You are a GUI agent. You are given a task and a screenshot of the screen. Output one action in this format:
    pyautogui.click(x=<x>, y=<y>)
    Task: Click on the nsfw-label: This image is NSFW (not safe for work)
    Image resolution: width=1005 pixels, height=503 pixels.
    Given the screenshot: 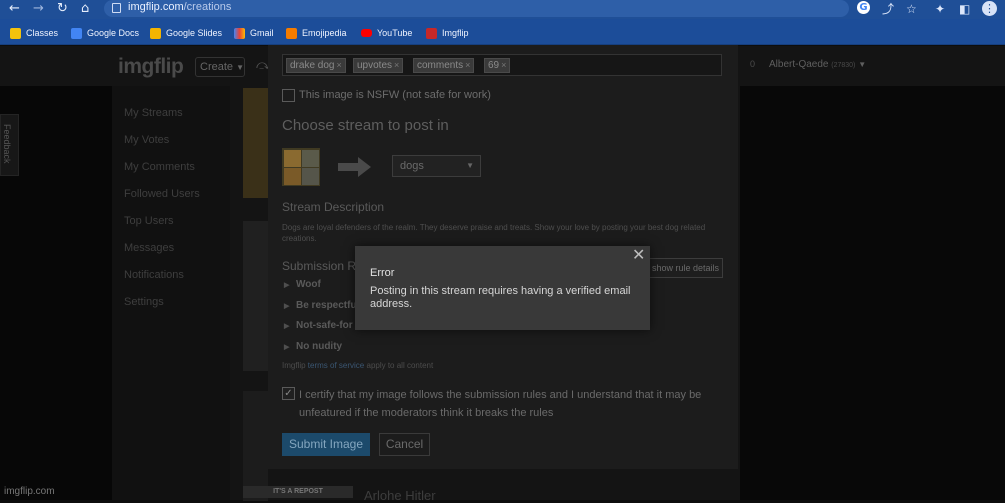 What is the action you would take?
    pyautogui.click(x=395, y=95)
    